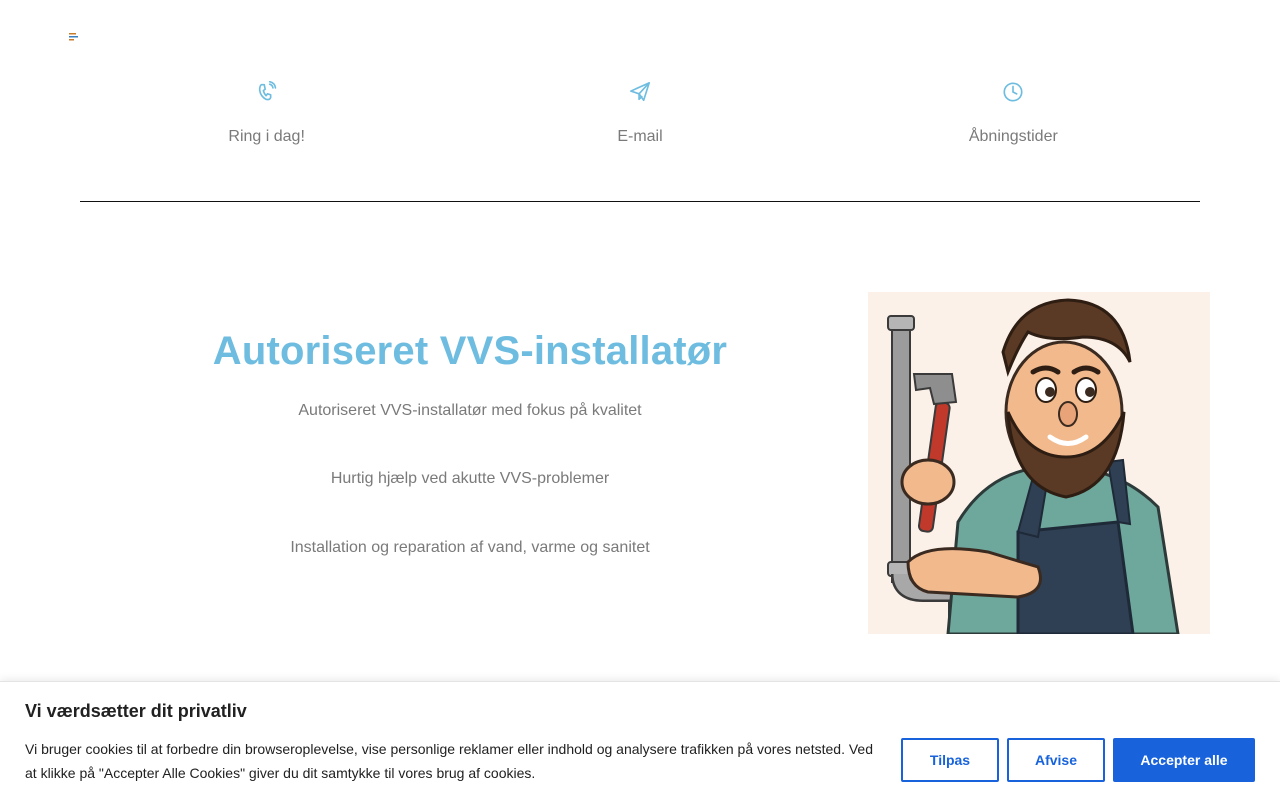 This screenshot has height=800, width=1280. I want to click on email-label: E-mail, so click(640, 136).